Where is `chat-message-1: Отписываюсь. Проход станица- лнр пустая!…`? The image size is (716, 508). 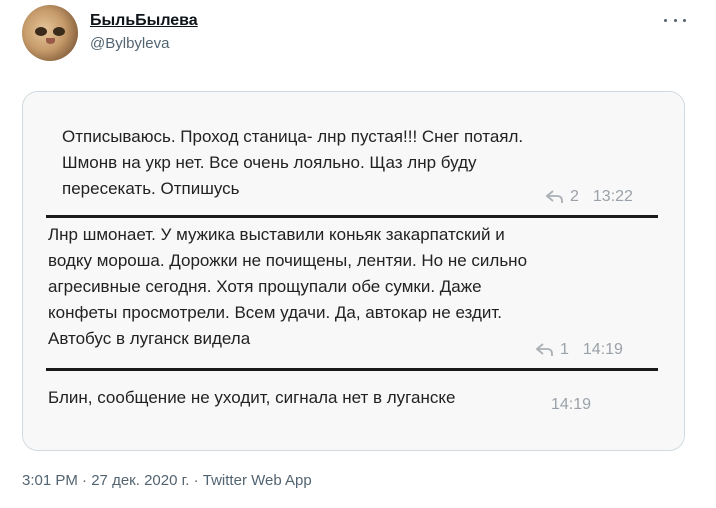
chat-message-1: Отписываюсь. Проход станица- лнр пустая!… is located at coordinates (292, 163).